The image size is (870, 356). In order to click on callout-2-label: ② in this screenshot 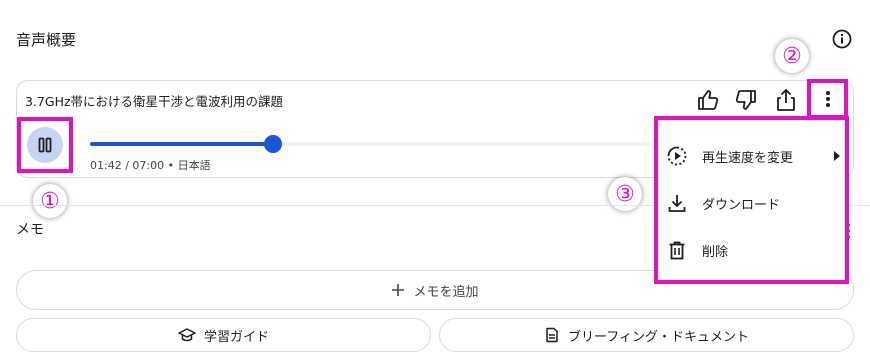, I will do `click(792, 56)`.